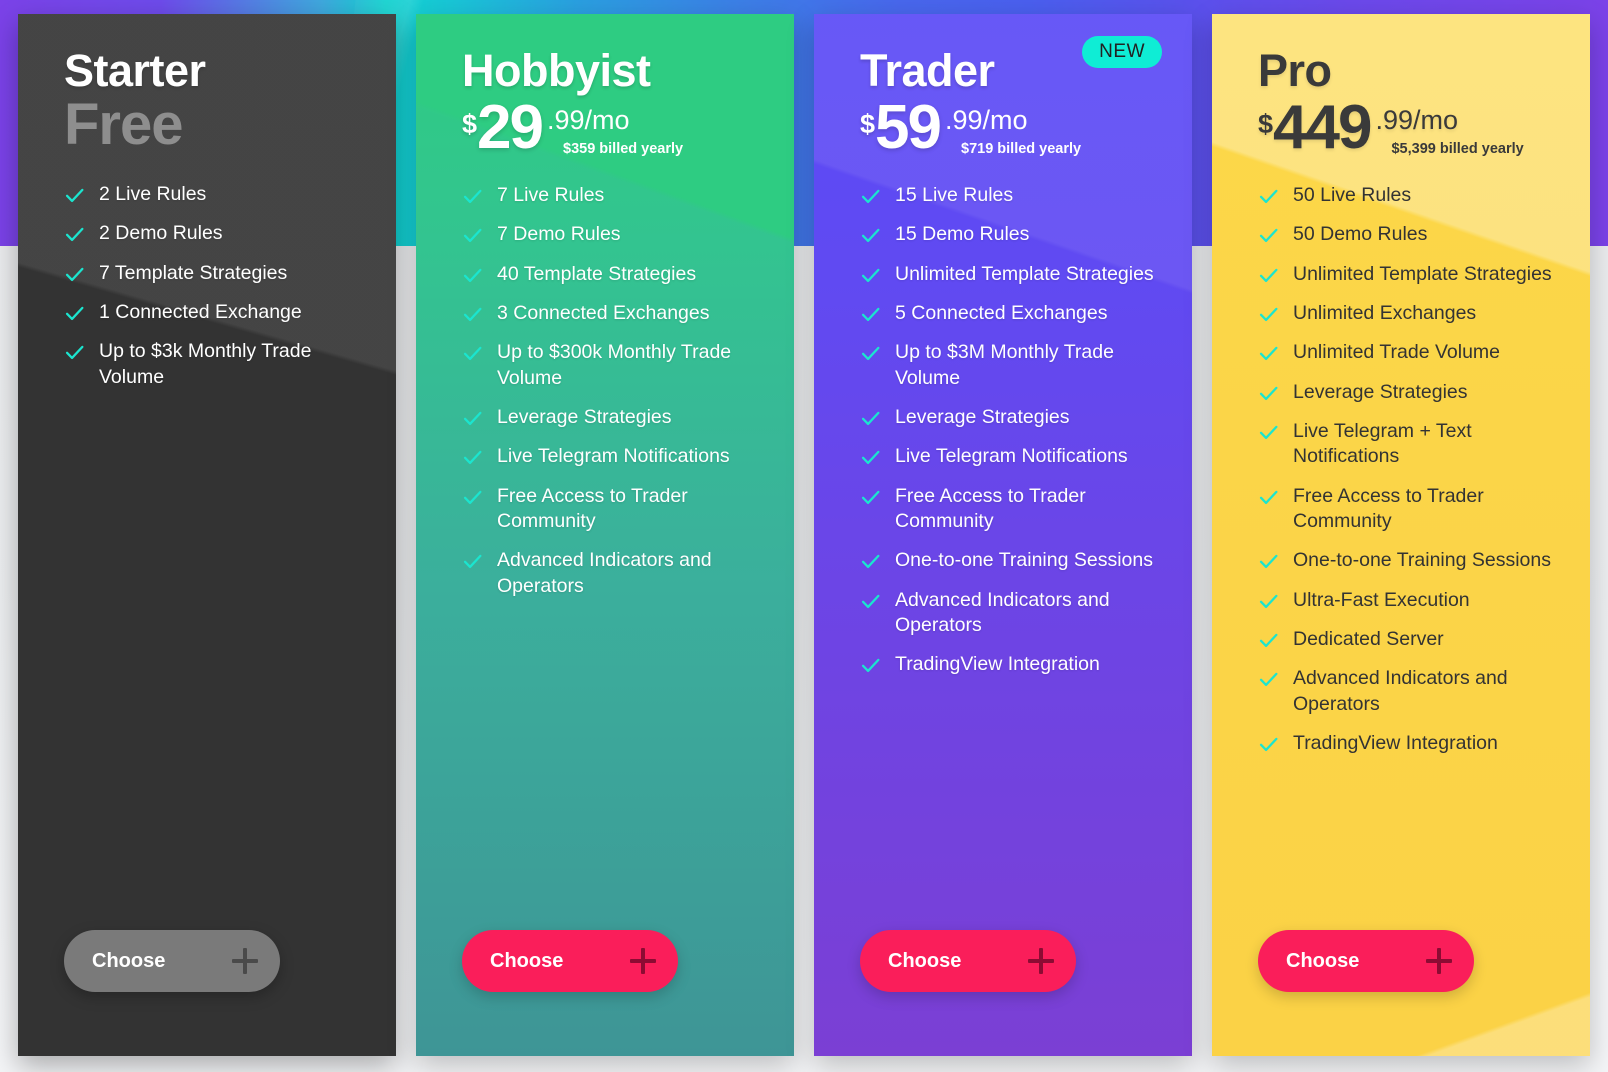 The width and height of the screenshot is (1608, 1072). What do you see at coordinates (614, 195) in the screenshot?
I see `feature-list-item: 7 Live Rules` at bounding box center [614, 195].